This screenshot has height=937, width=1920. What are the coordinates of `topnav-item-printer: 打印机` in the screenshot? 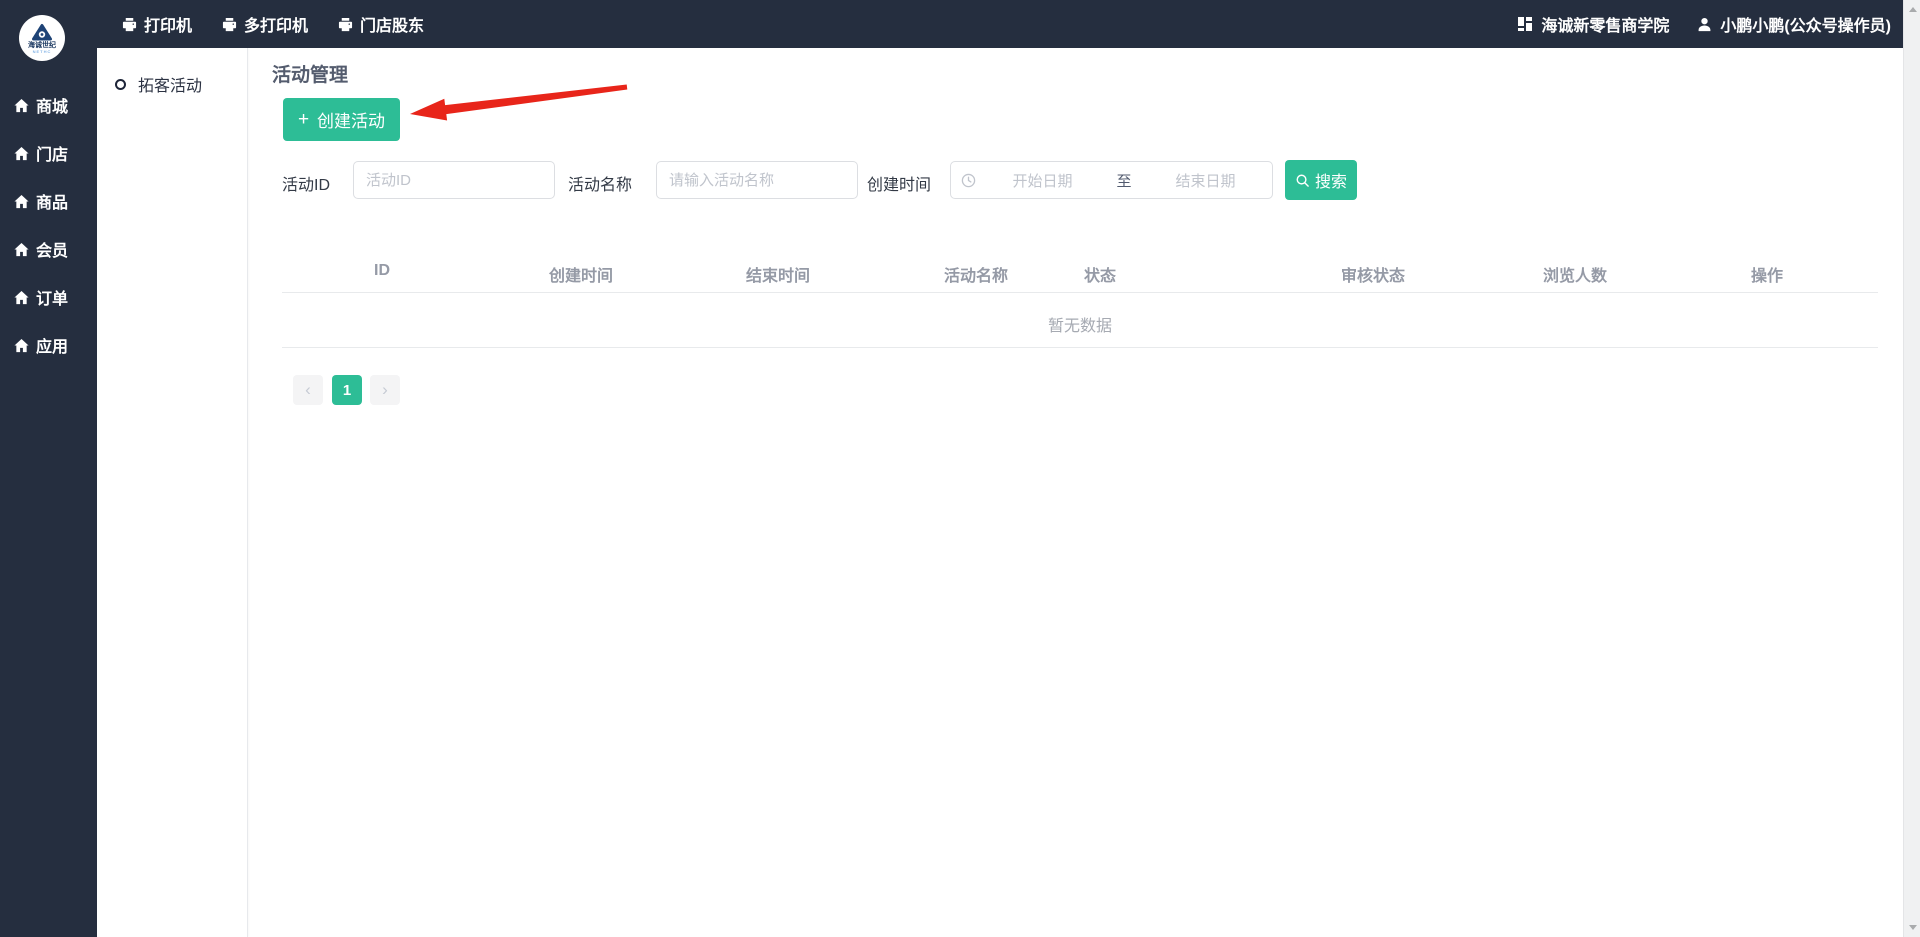 It's located at (157, 24).